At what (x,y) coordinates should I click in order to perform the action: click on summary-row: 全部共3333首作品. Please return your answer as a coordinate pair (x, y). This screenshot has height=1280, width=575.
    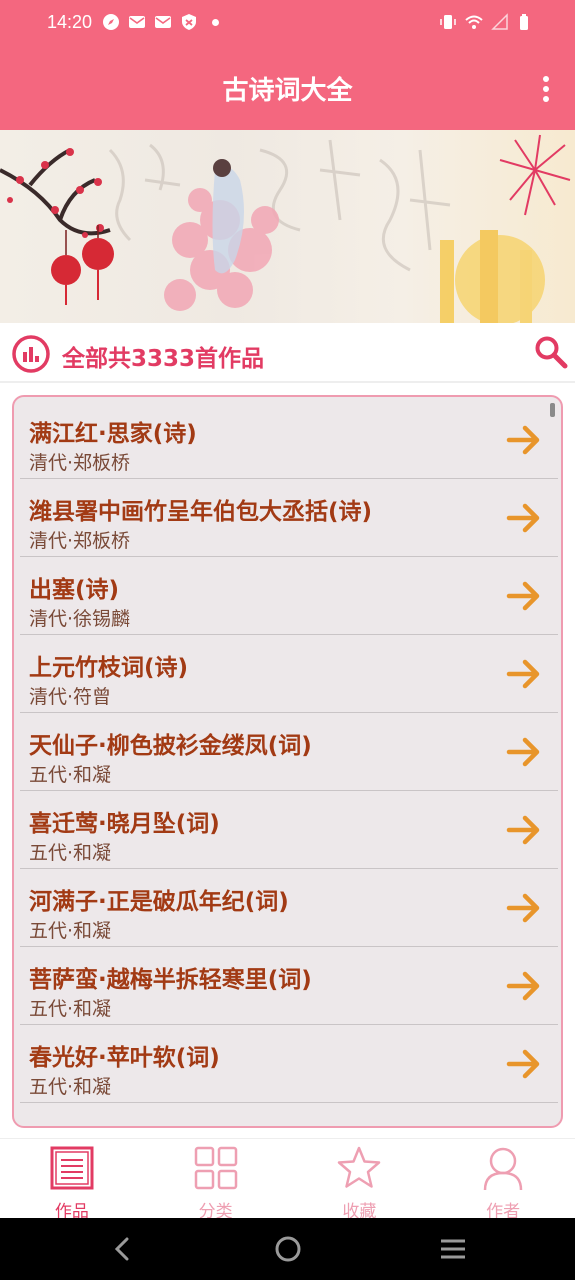
    Looking at the image, I should click on (287, 353).